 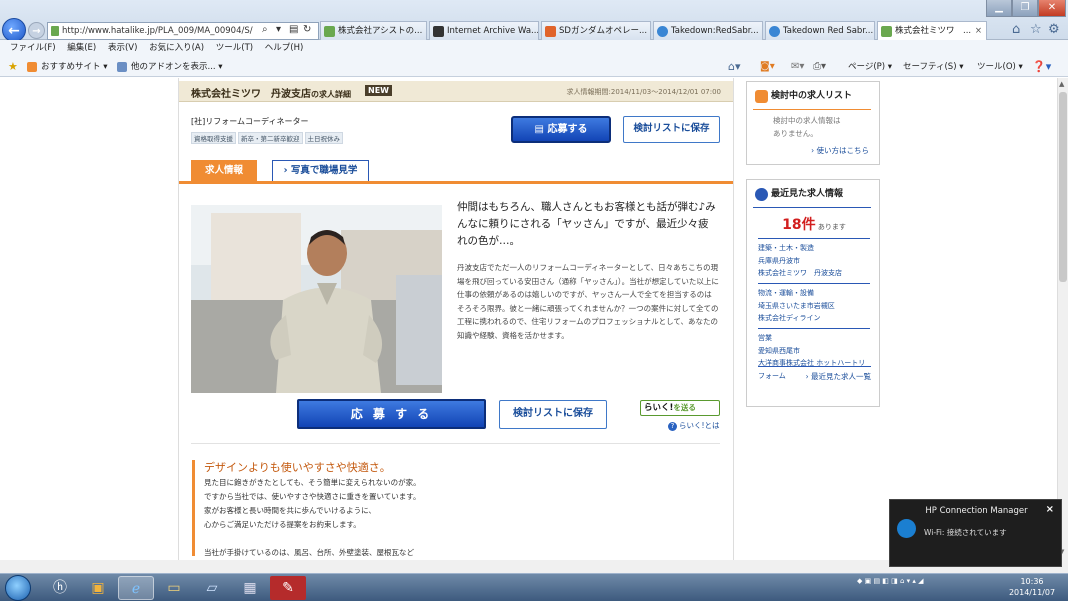 I want to click on recent-job-item: 物流・運輸・設備 埼玉県さいたま市岩槻区 株式会社ディライン, so click(x=814, y=304).